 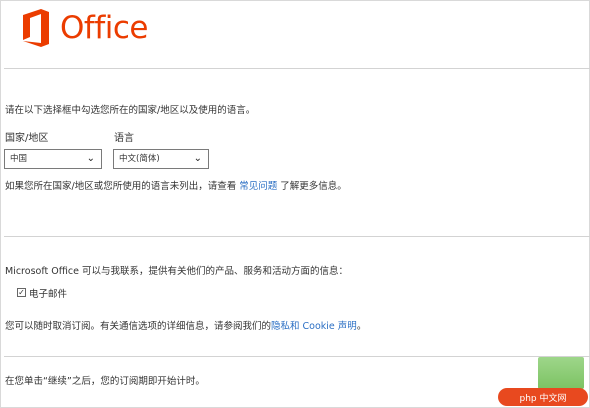 What do you see at coordinates (105, 381) in the screenshot?
I see `footer-note: 在您单击“继续”之后，您的订阅期即开始计时。` at bounding box center [105, 381].